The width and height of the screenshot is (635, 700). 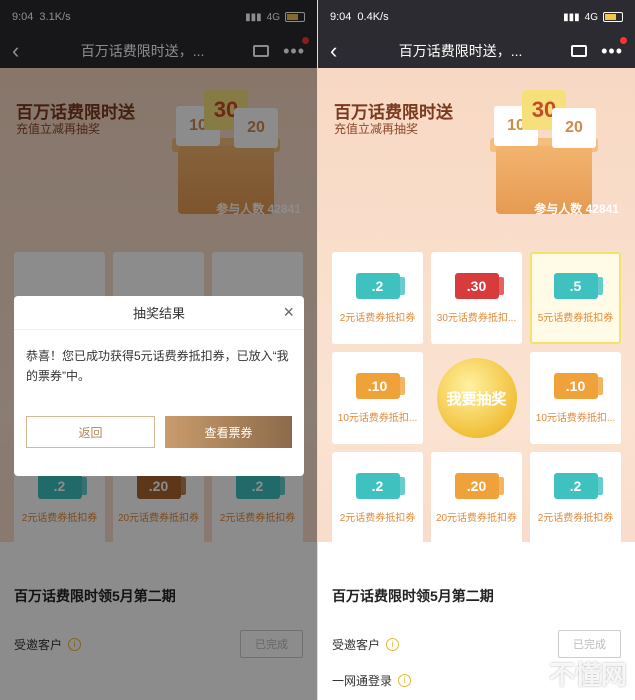 What do you see at coordinates (373, 17) in the screenshot?
I see `status-speed: 0.4K/s` at bounding box center [373, 17].